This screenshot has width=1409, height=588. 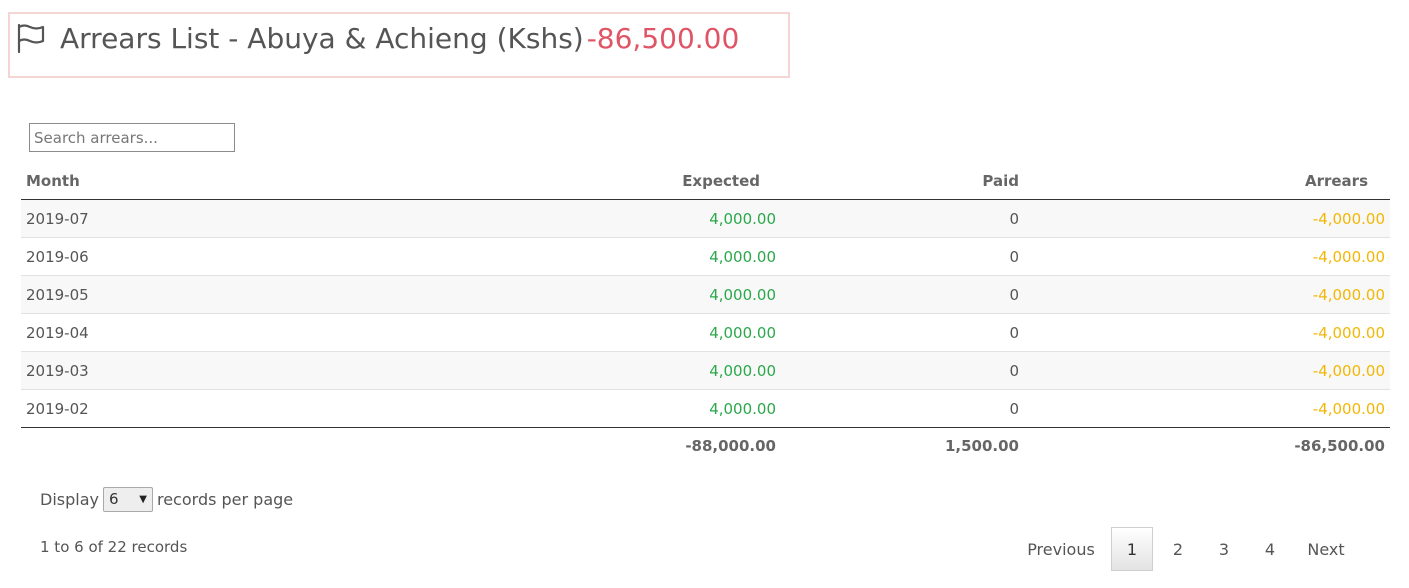 I want to click on cell-month: 2019-02, so click(x=246, y=408).